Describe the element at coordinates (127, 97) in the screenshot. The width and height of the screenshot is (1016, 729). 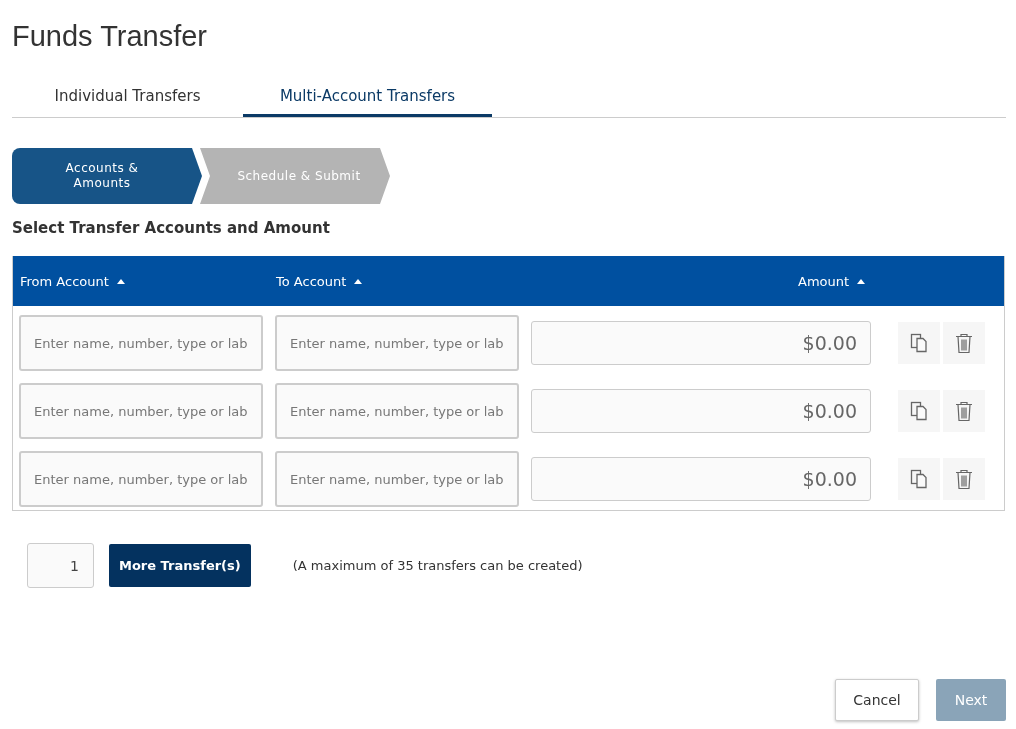
I see `tab: Individual Transfers` at that location.